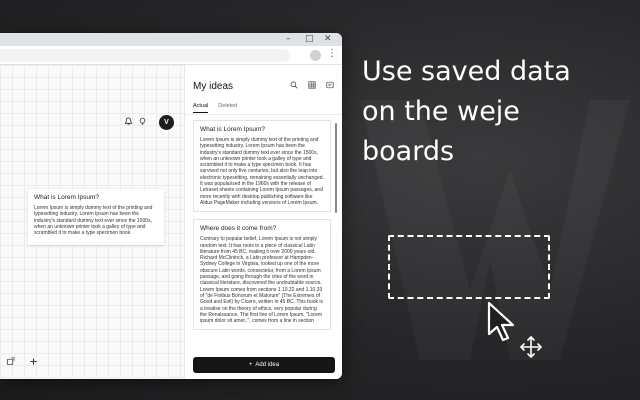 The height and width of the screenshot is (400, 640). I want to click on promo-headline: Use saved data on the weje boards, so click(497, 112).